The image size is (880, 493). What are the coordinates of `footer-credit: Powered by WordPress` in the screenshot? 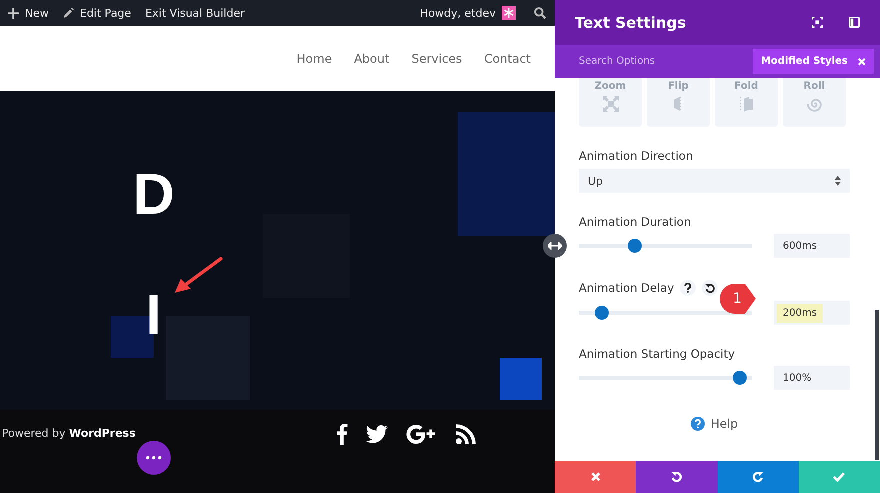 It's located at (68, 433).